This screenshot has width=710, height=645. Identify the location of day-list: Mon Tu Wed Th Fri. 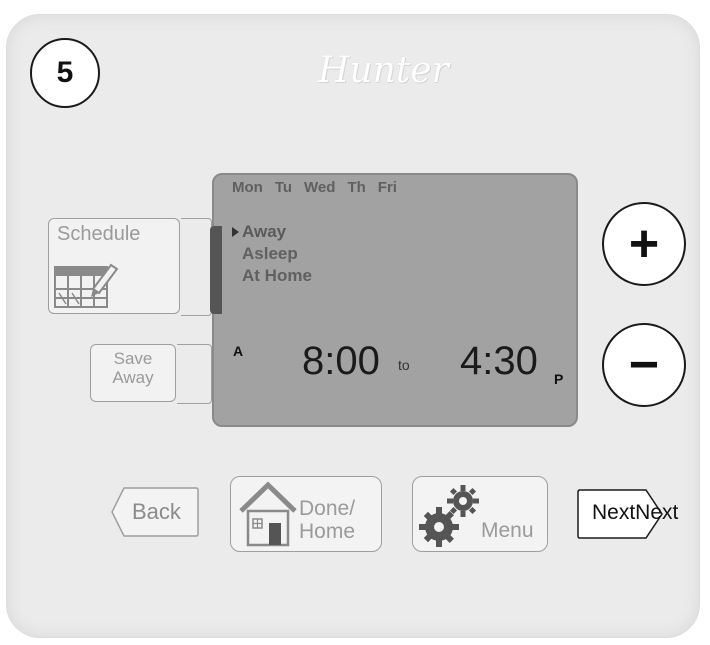
(314, 187).